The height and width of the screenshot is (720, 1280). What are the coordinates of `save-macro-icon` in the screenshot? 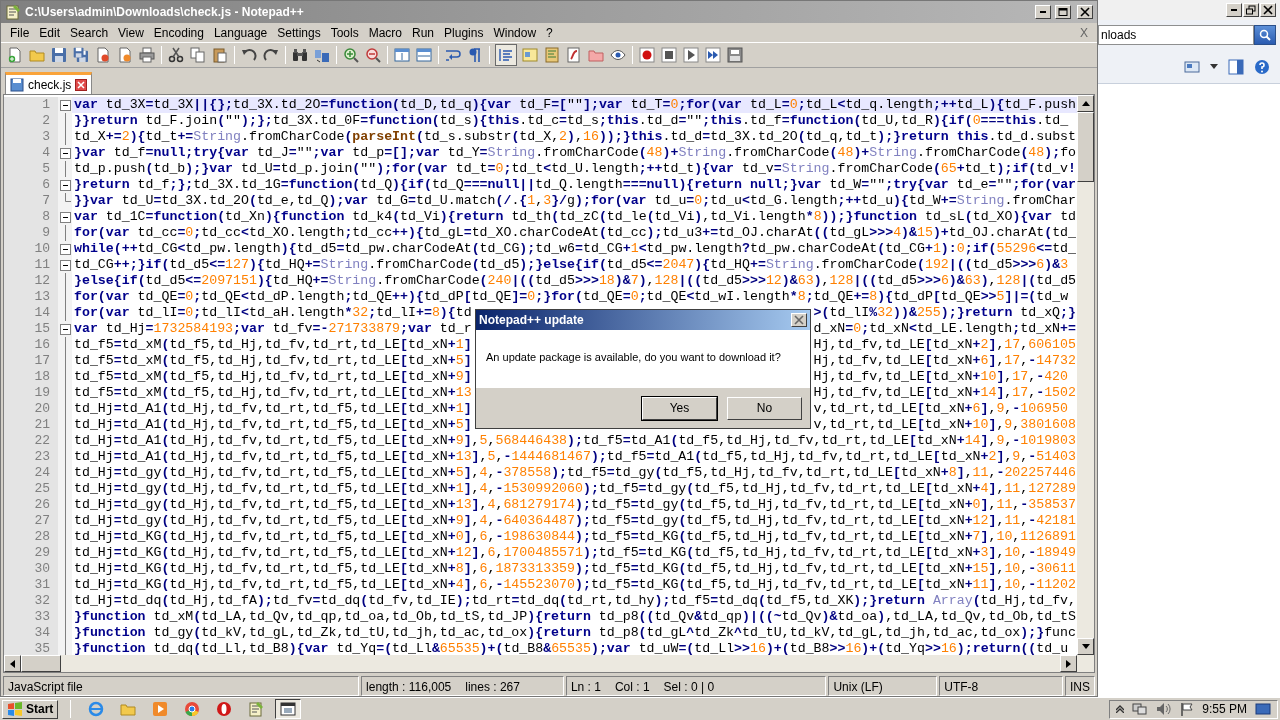 It's located at (735, 55).